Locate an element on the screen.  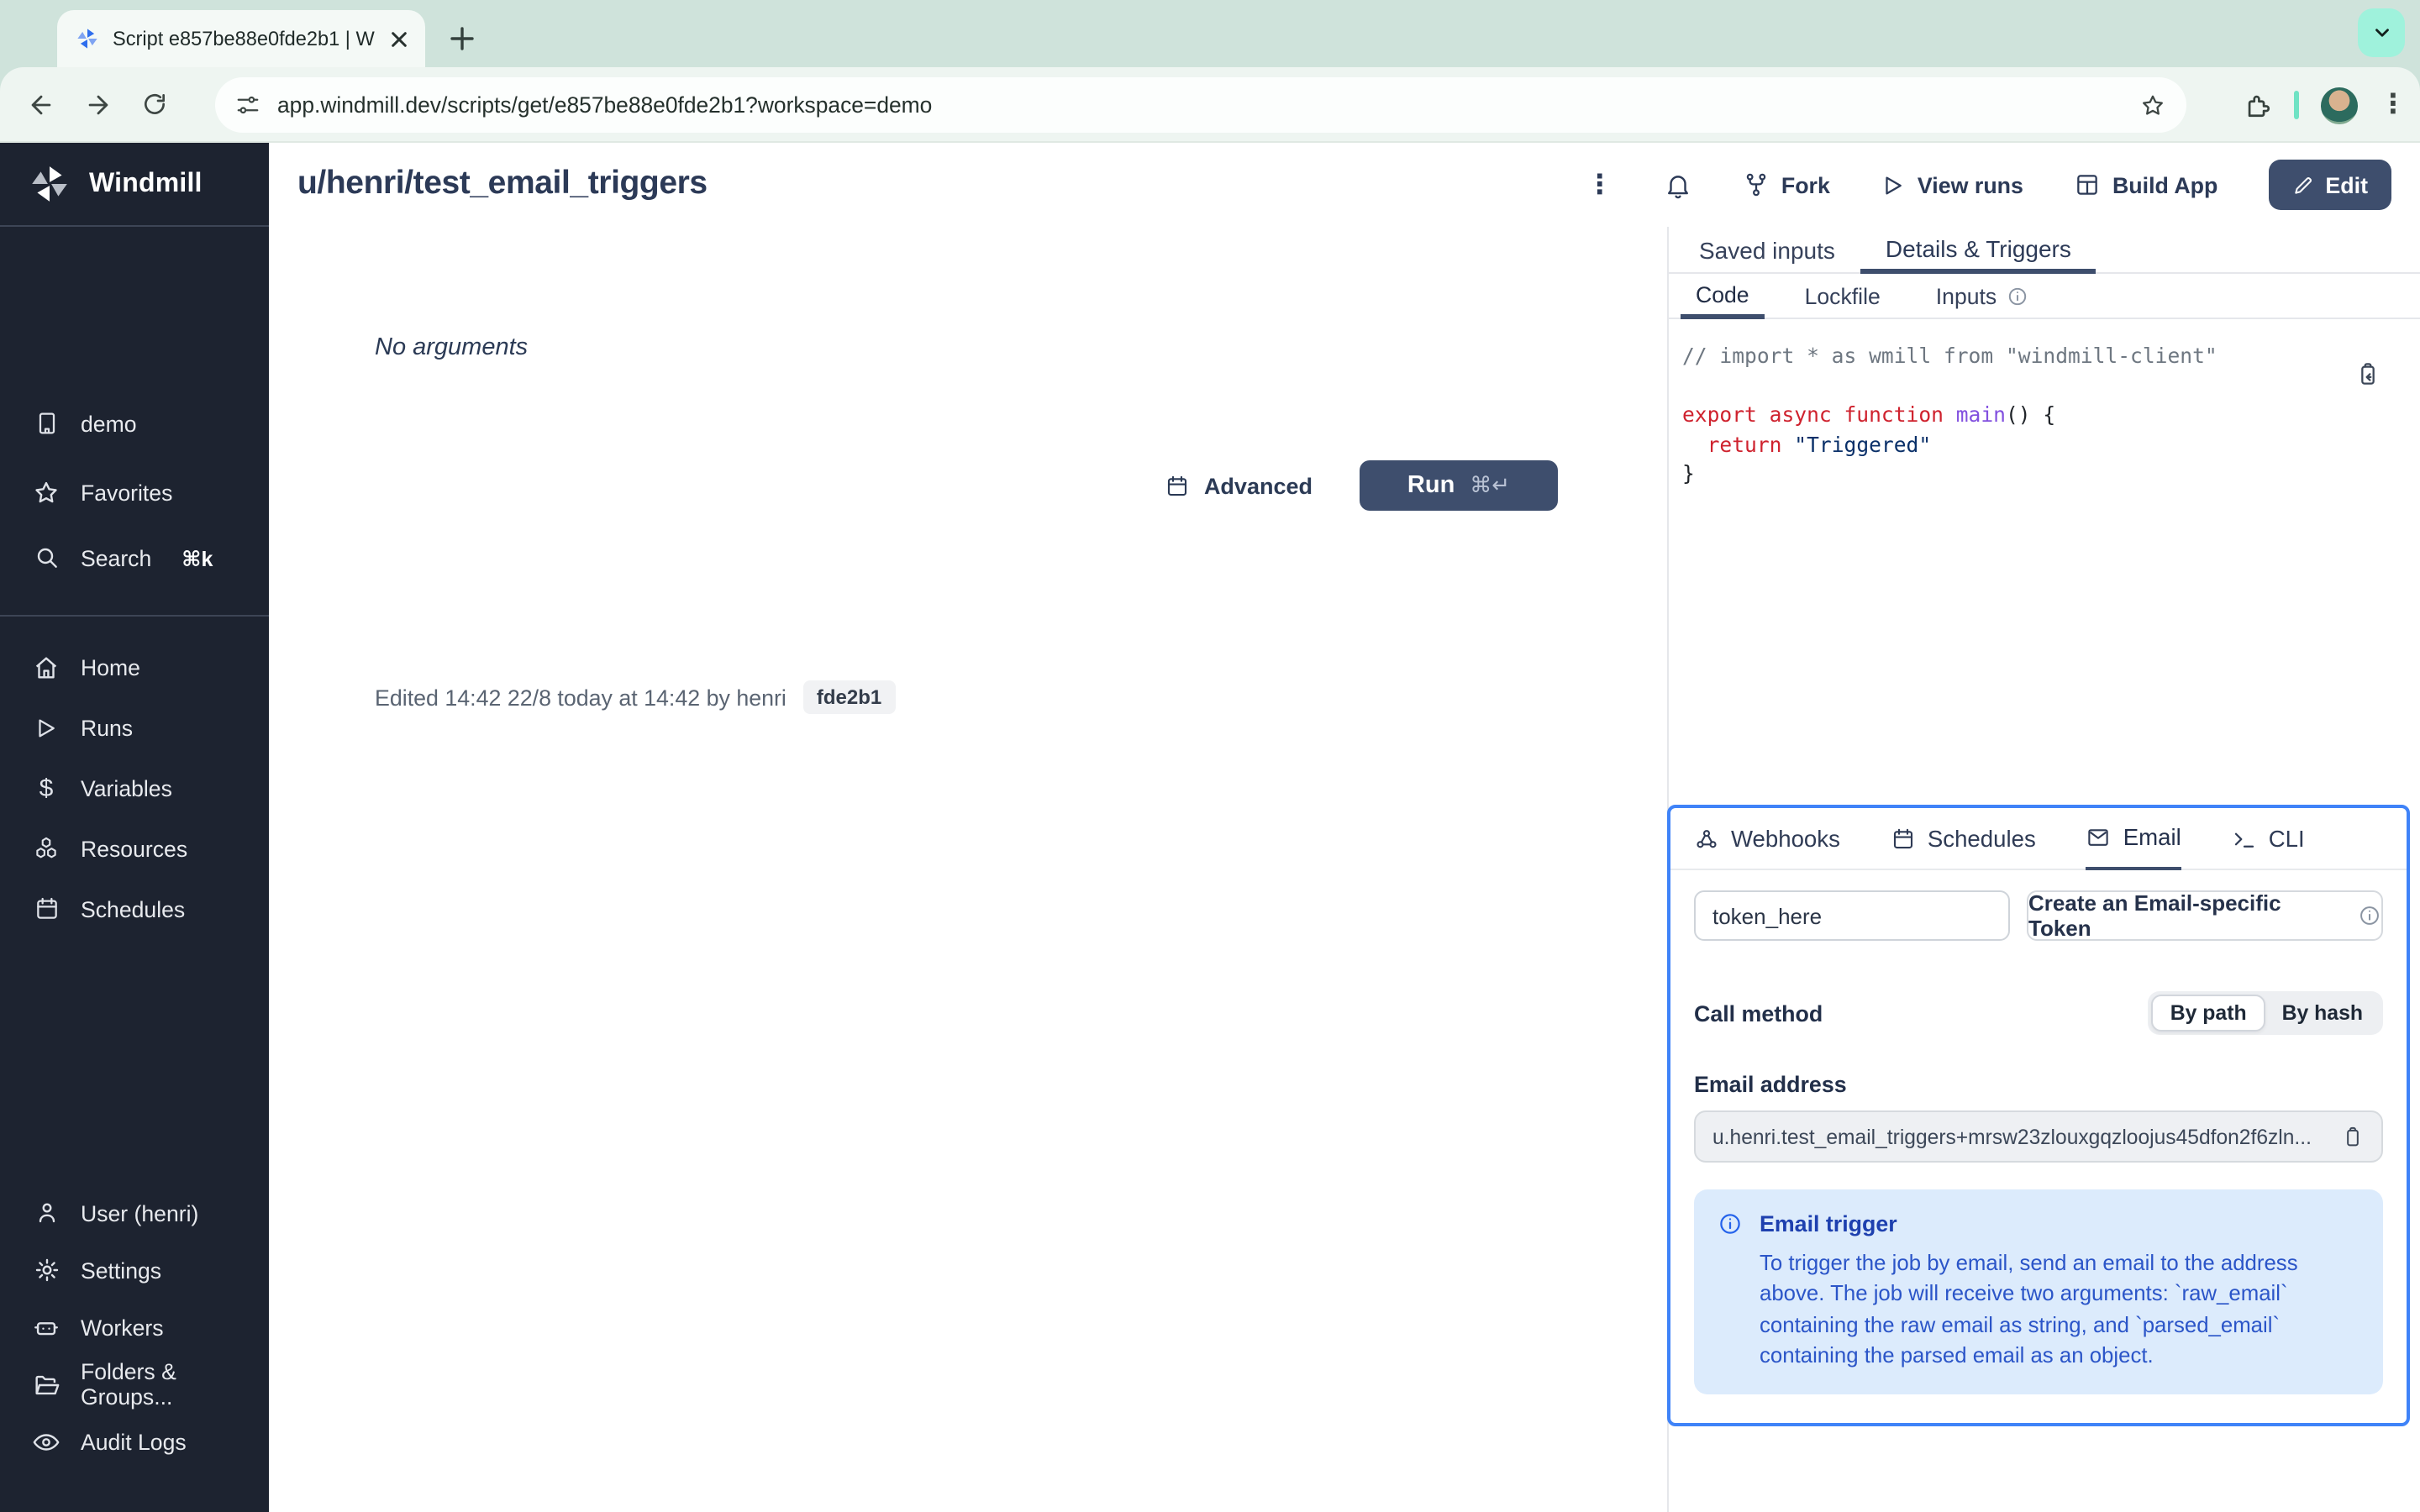
copy-icon is located at coordinates (2353, 1136).